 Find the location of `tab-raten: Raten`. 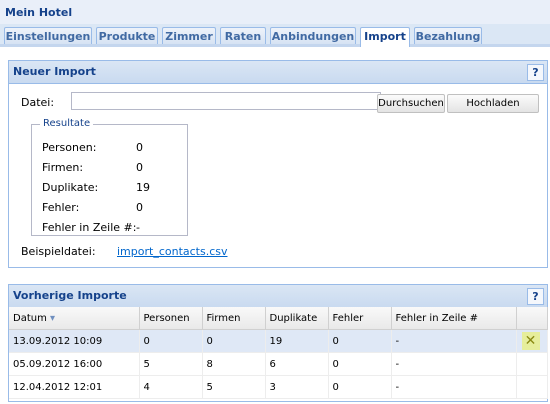

tab-raten: Raten is located at coordinates (243, 35).